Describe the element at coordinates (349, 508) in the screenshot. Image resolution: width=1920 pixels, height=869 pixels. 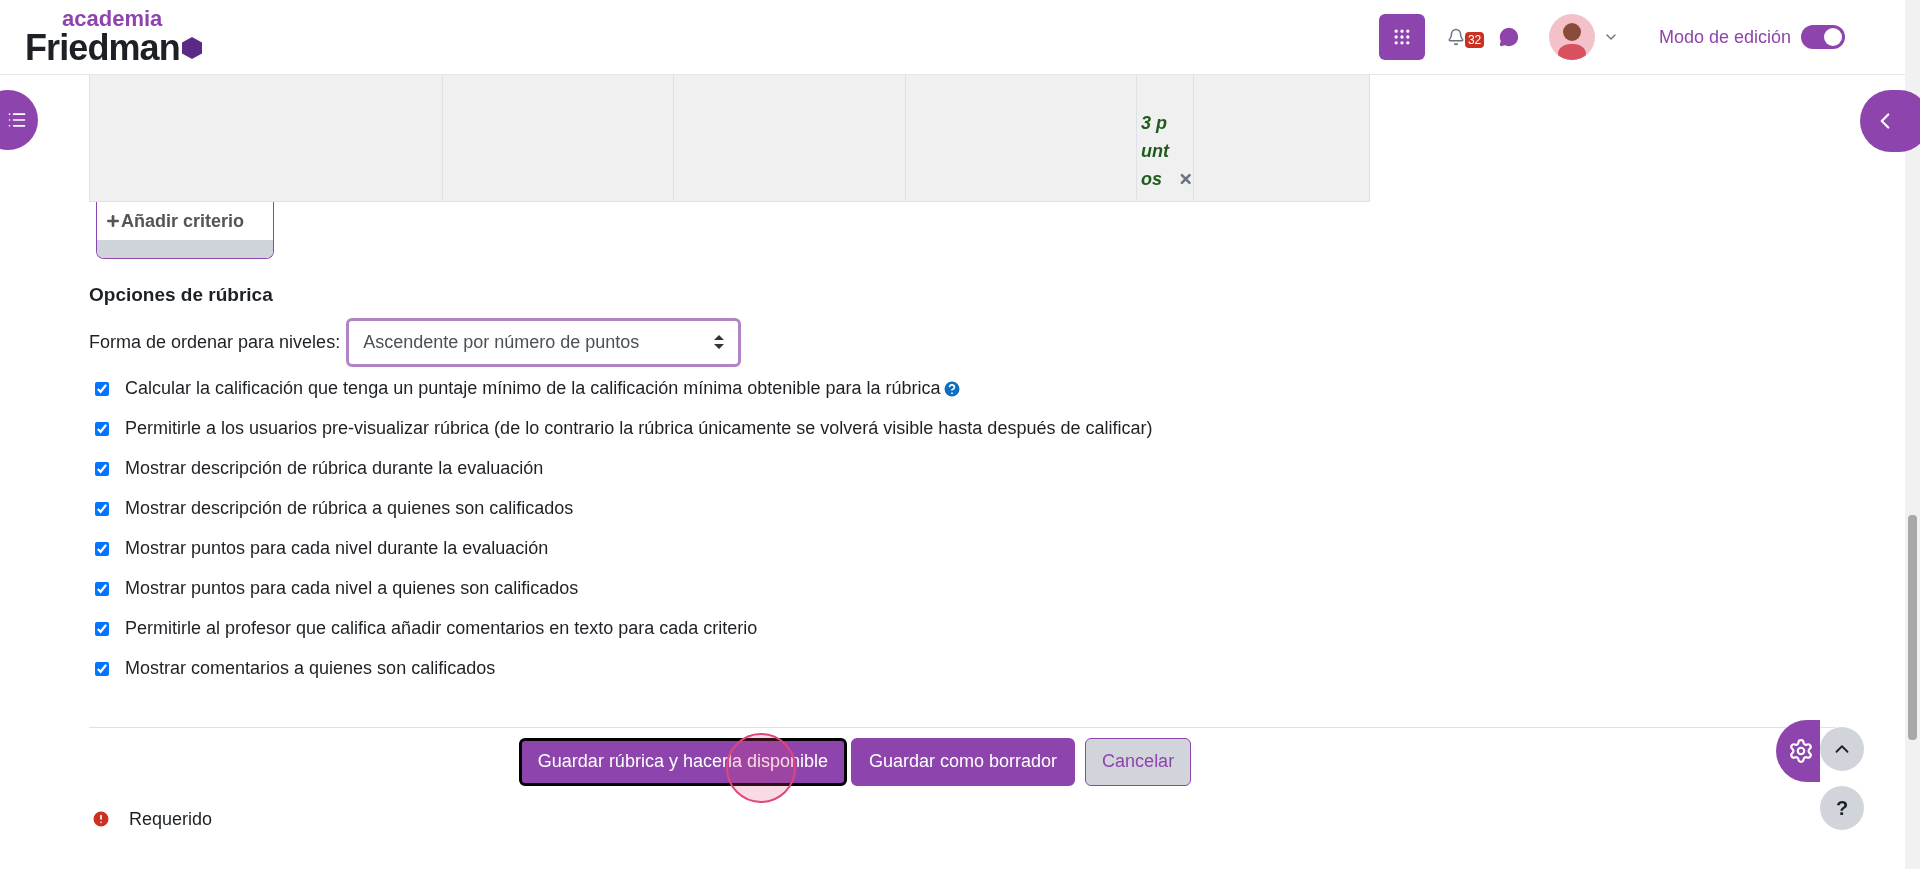
I see `checkbox-label: Mostrar descripción de rúbrica a quienes son calificados` at that location.